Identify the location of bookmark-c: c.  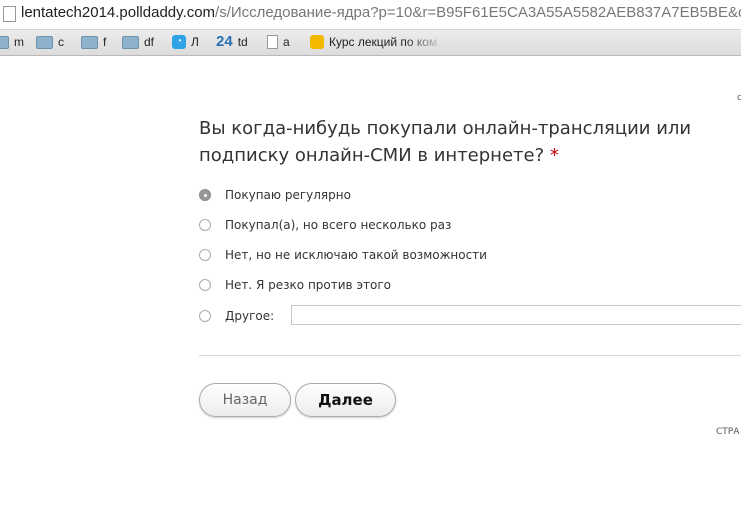
(50, 42).